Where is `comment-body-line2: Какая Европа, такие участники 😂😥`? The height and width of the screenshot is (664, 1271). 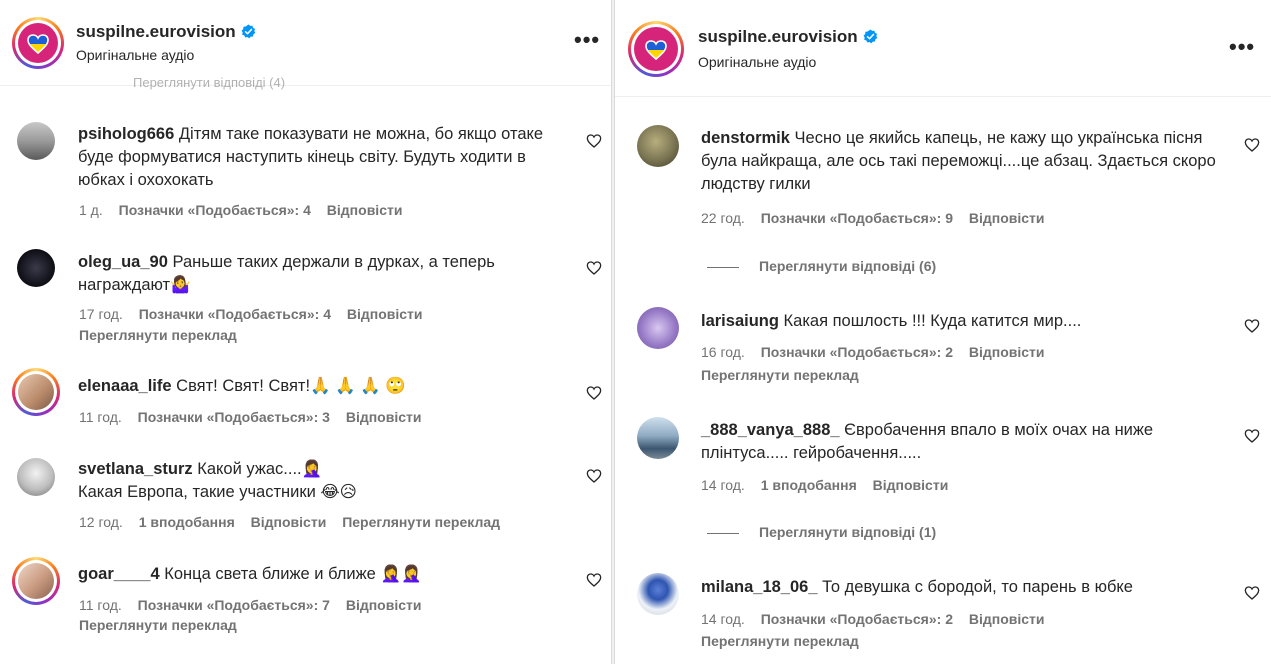 comment-body-line2: Какая Европа, такие участники 😂😥 is located at coordinates (217, 492).